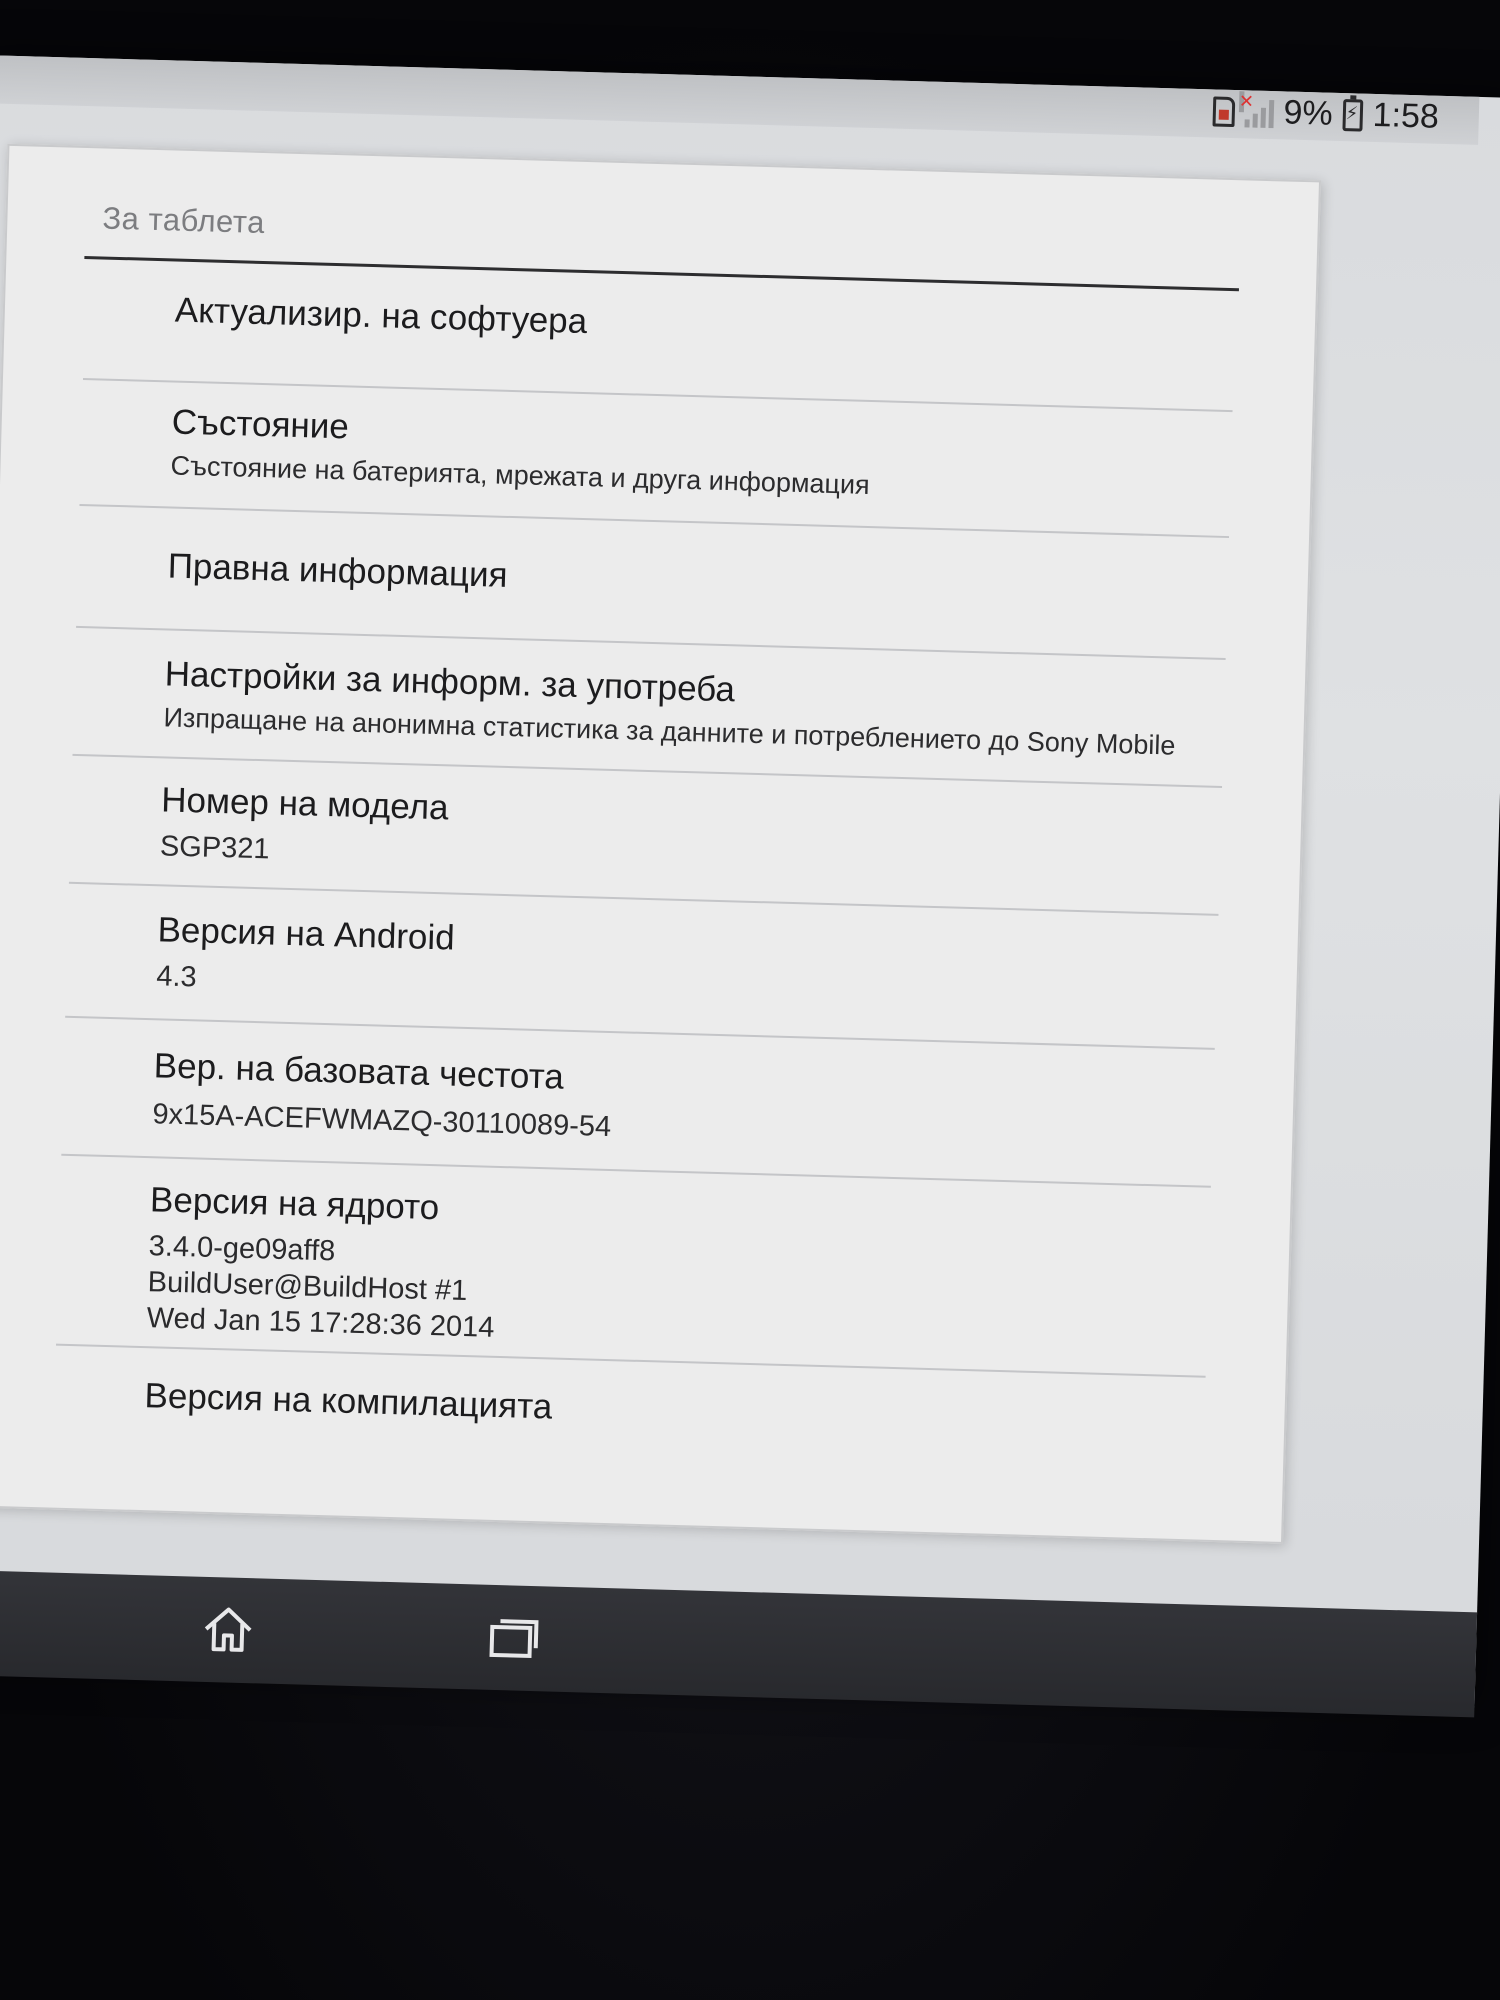 The height and width of the screenshot is (2000, 1500). Describe the element at coordinates (338, 570) in the screenshot. I see `setting-title: Правна информация` at that location.